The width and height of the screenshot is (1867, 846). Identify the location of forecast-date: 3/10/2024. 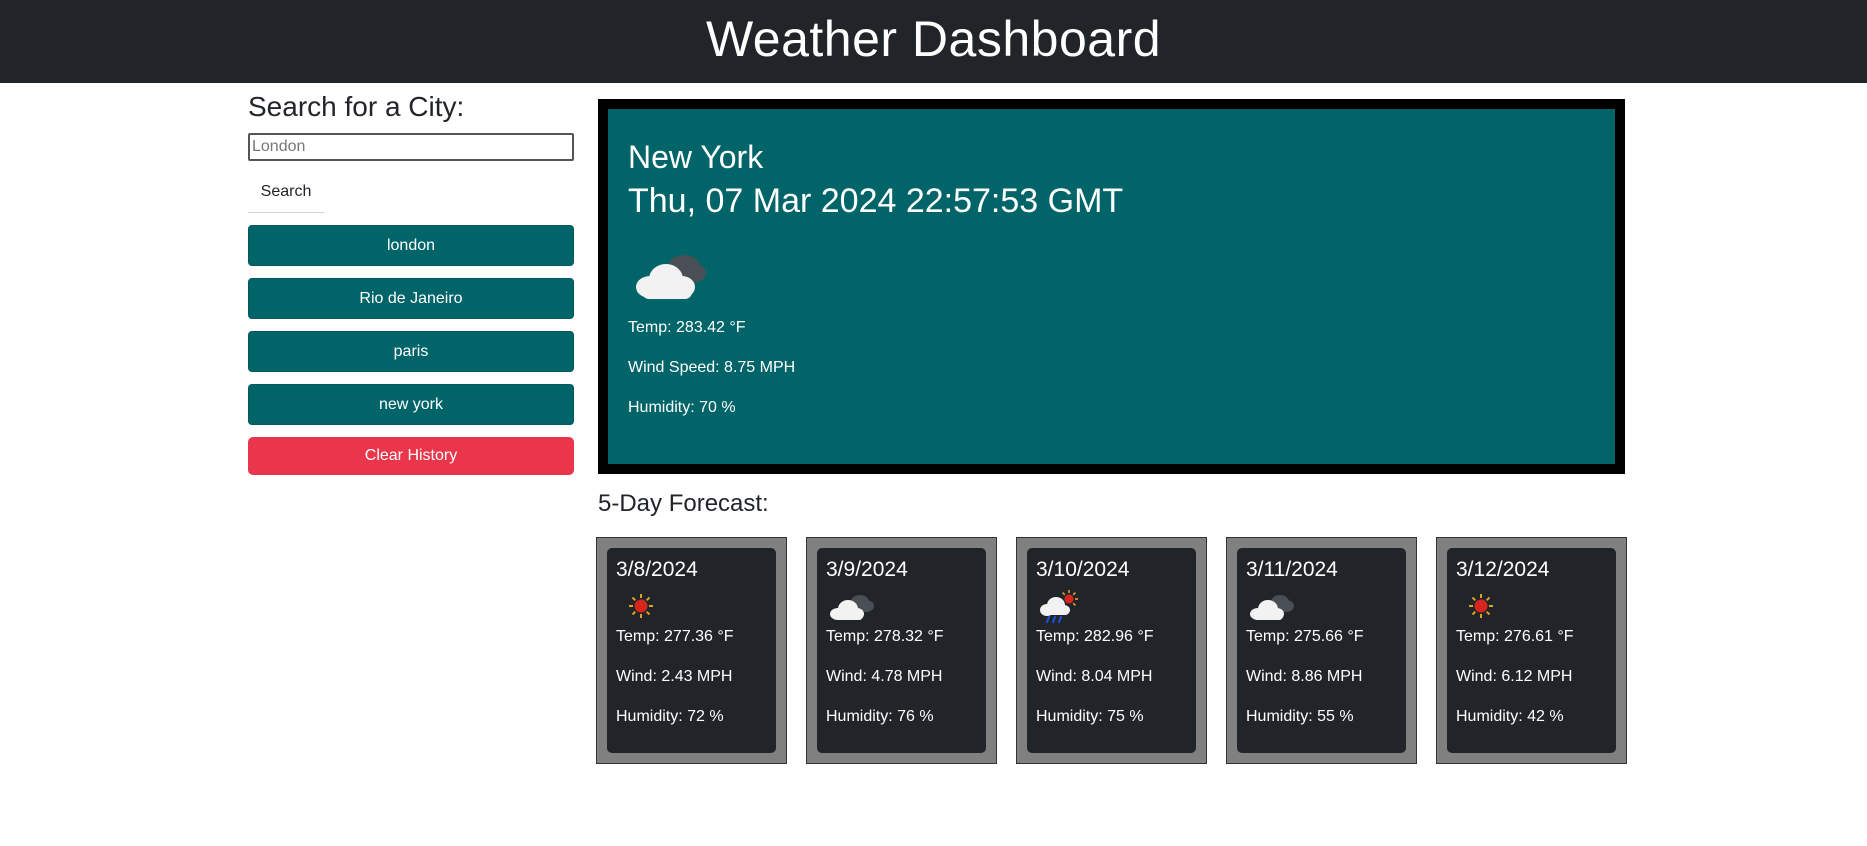
(1083, 569).